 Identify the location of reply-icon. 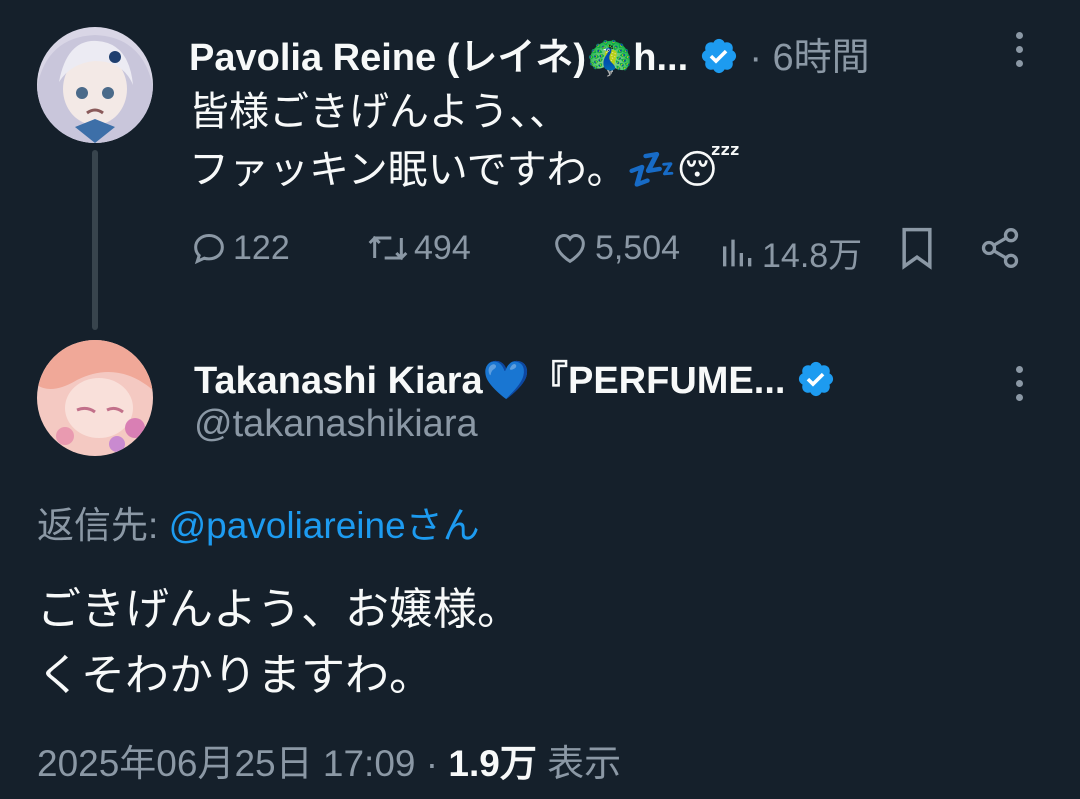
(209, 249).